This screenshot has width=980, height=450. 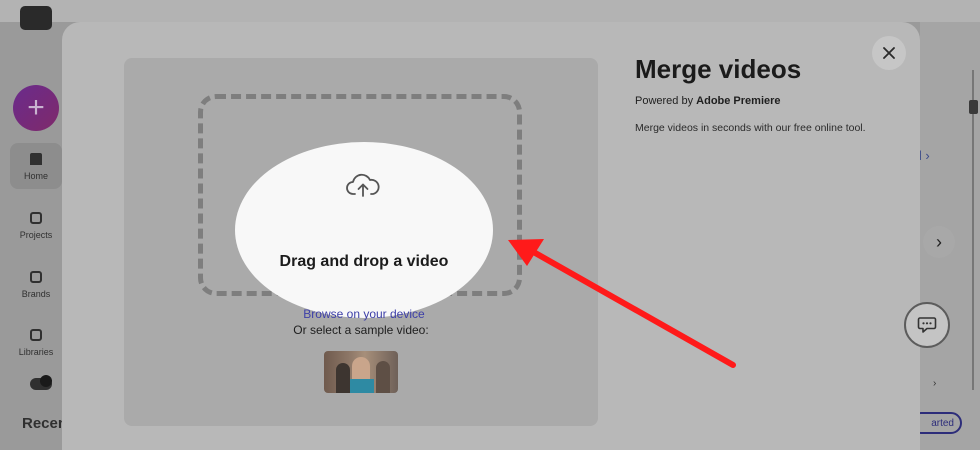 I want to click on projects-icon, so click(x=36, y=218).